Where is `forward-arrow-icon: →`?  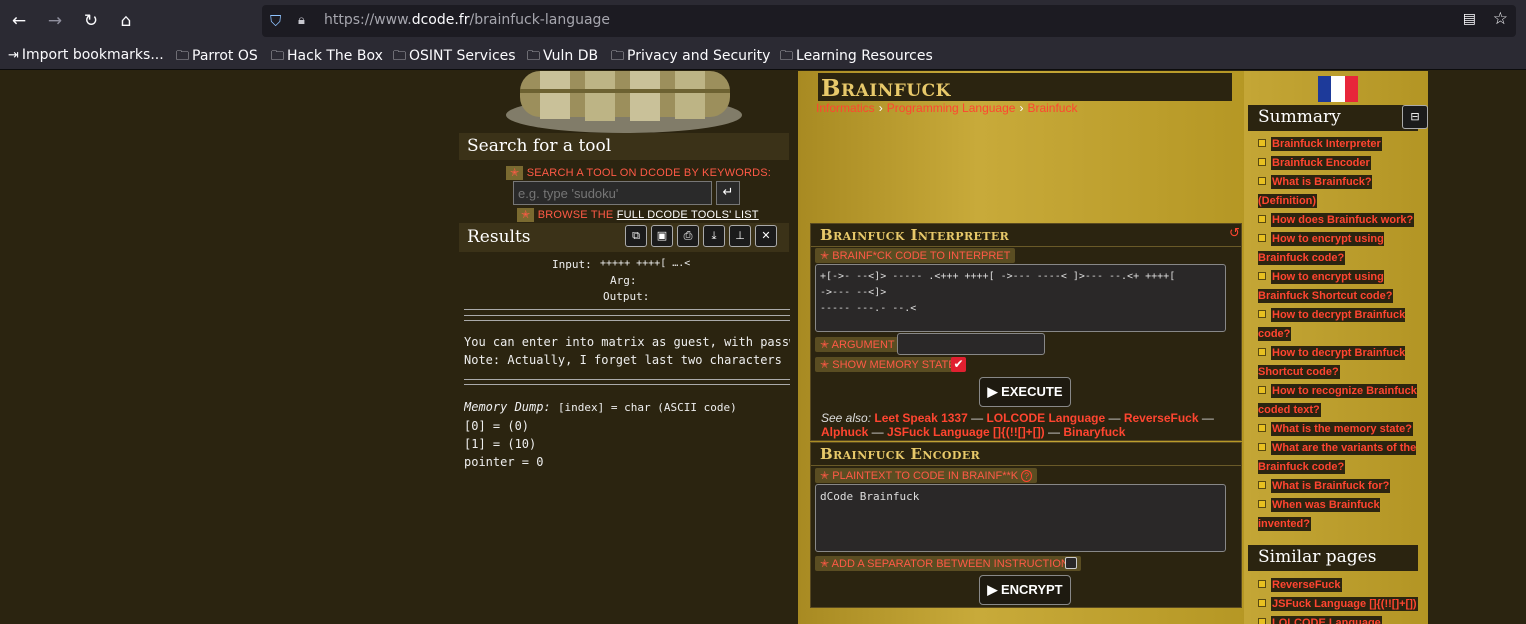 forward-arrow-icon: → is located at coordinates (55, 21).